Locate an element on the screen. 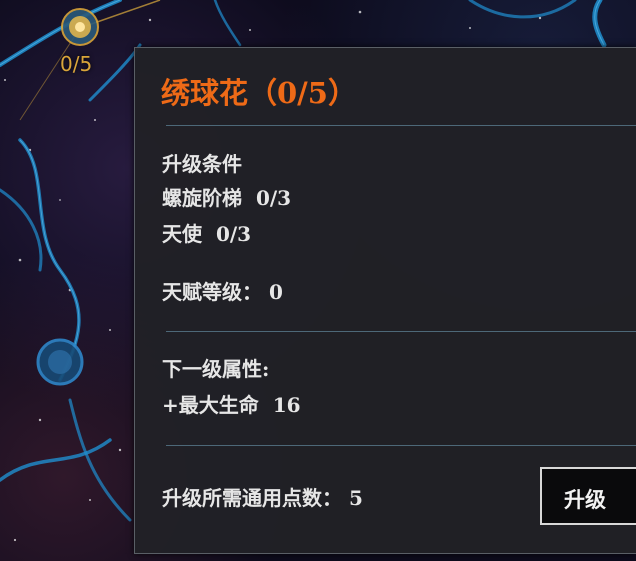 This screenshot has height=561, width=636. next-level-bonus-row: +最大生命 16 is located at coordinates (231, 403).